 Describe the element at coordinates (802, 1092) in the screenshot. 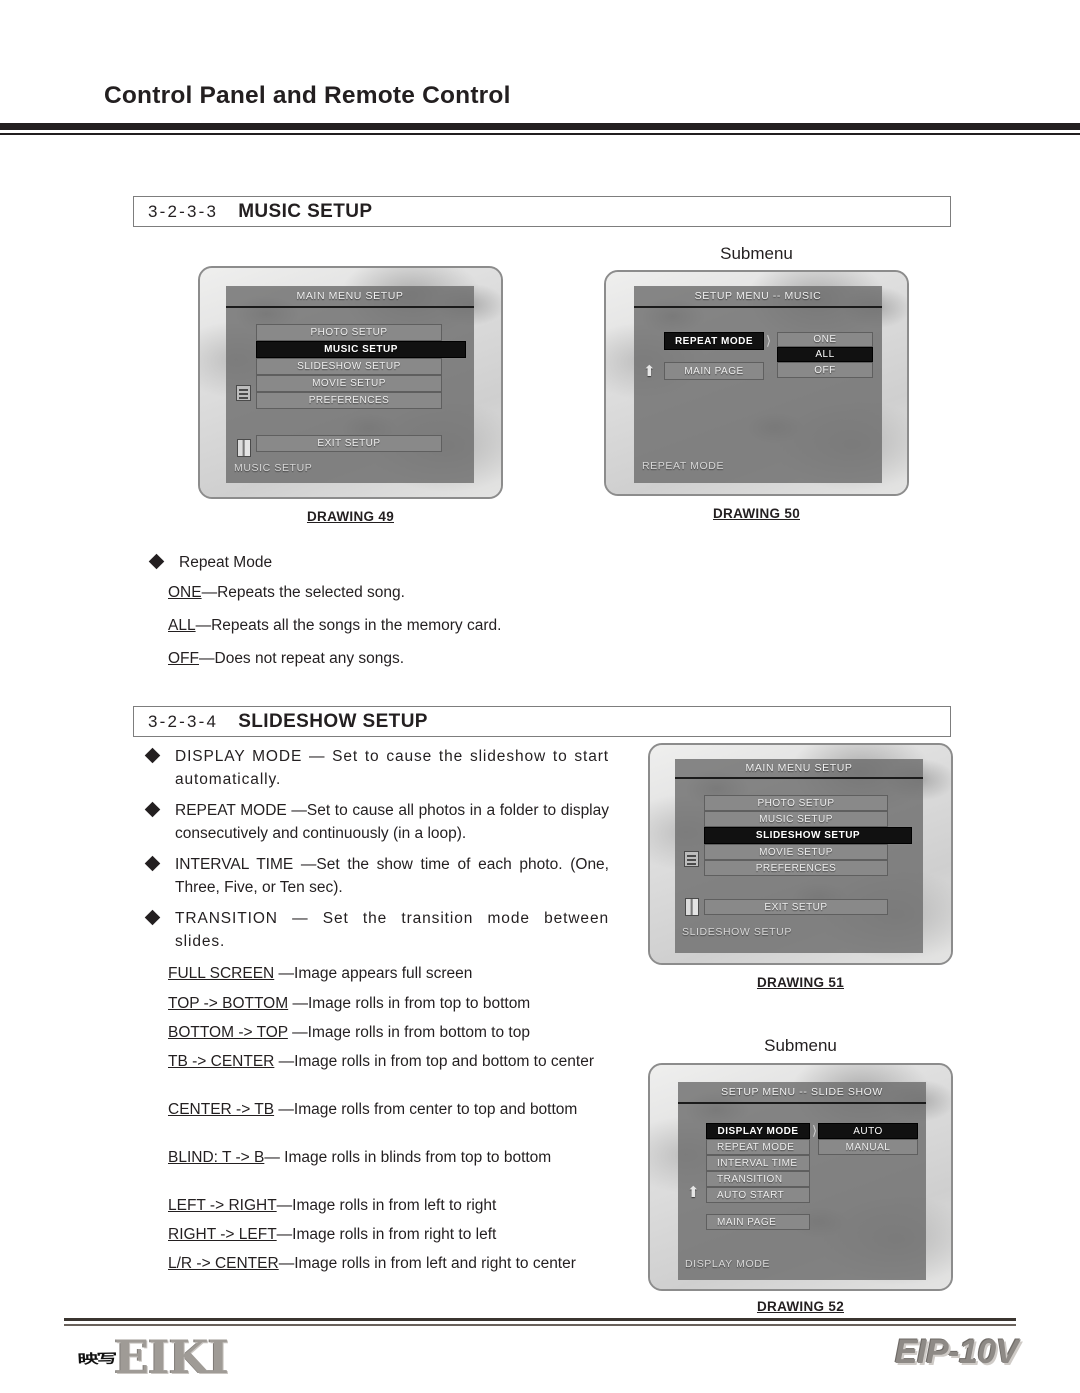

I see `osd-title: SETUP MENU -- SLIDE SHOW` at that location.